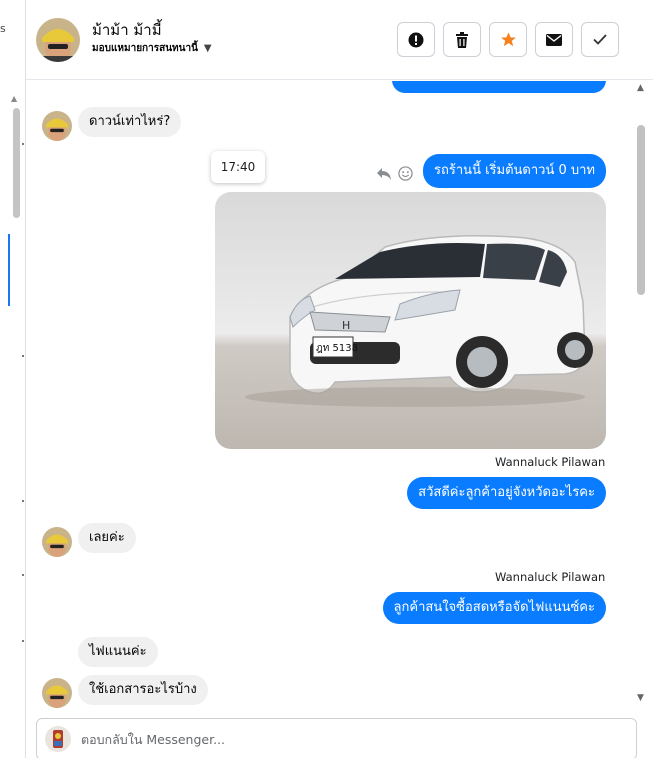 This screenshot has height=758, width=653. What do you see at coordinates (405, 173) in the screenshot?
I see `smiley-icon` at bounding box center [405, 173].